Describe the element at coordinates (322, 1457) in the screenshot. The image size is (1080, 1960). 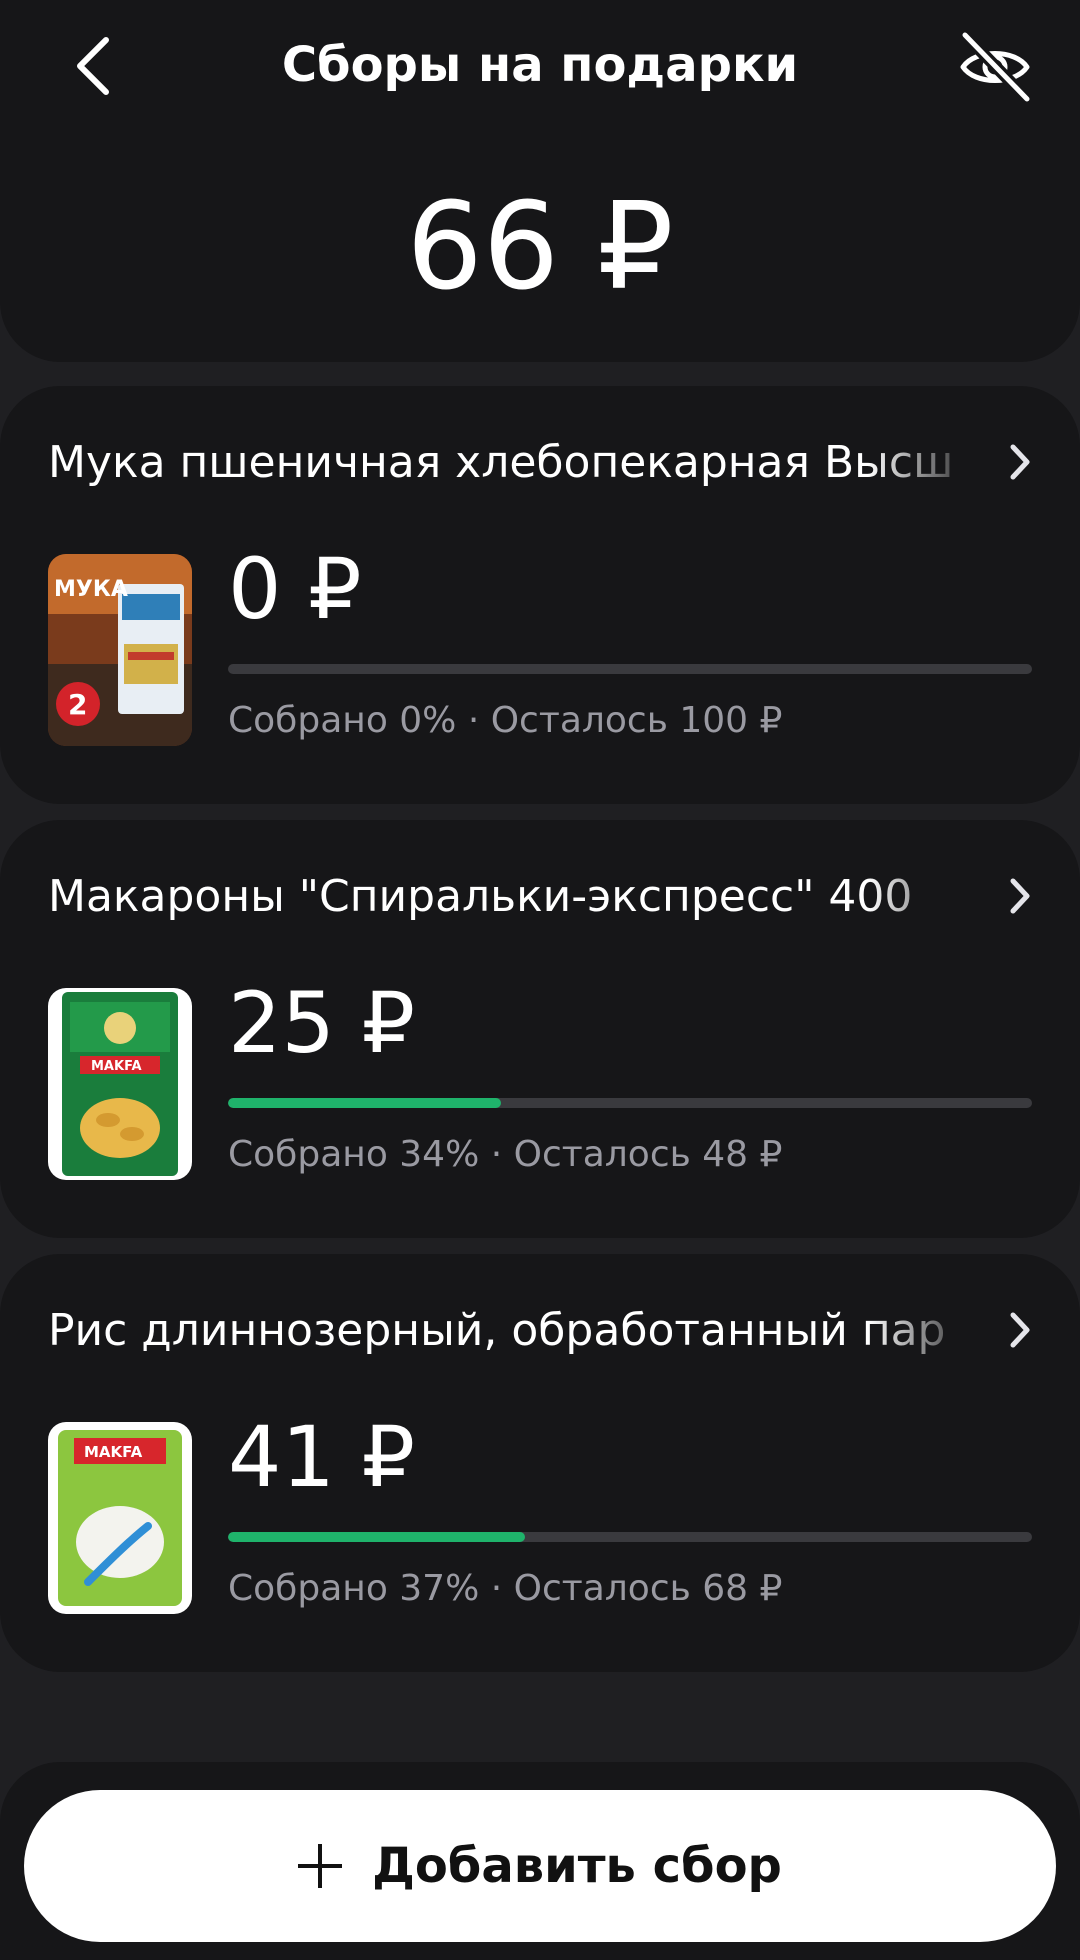
I see `goal-amount: 41 ₽` at that location.